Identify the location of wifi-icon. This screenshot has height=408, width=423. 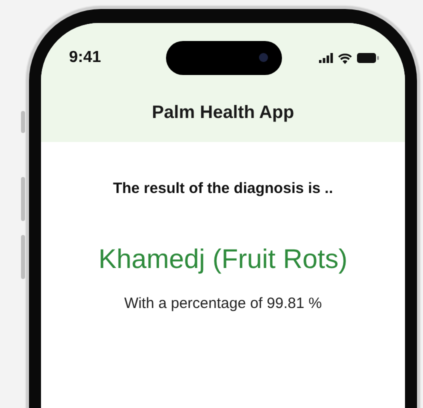
(345, 58).